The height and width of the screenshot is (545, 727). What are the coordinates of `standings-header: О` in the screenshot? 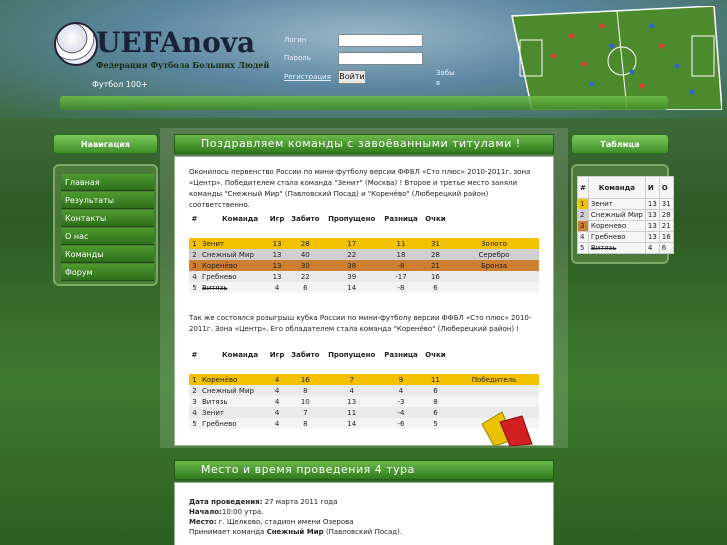 It's located at (666, 187).